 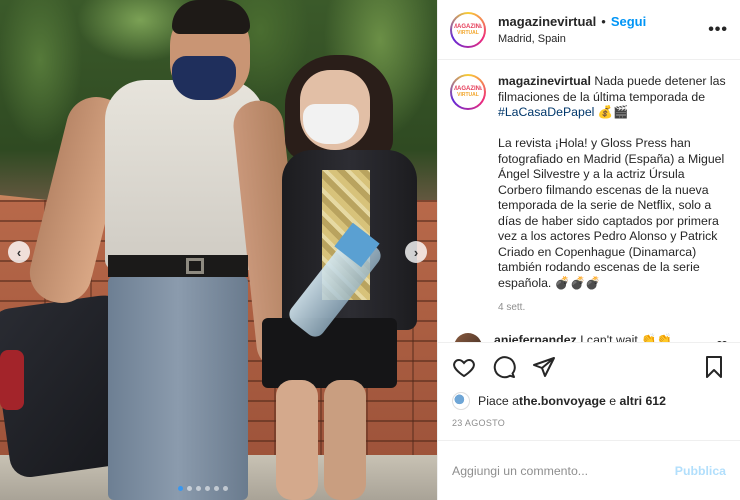 I want to click on commenter-avatar, so click(x=468, y=337).